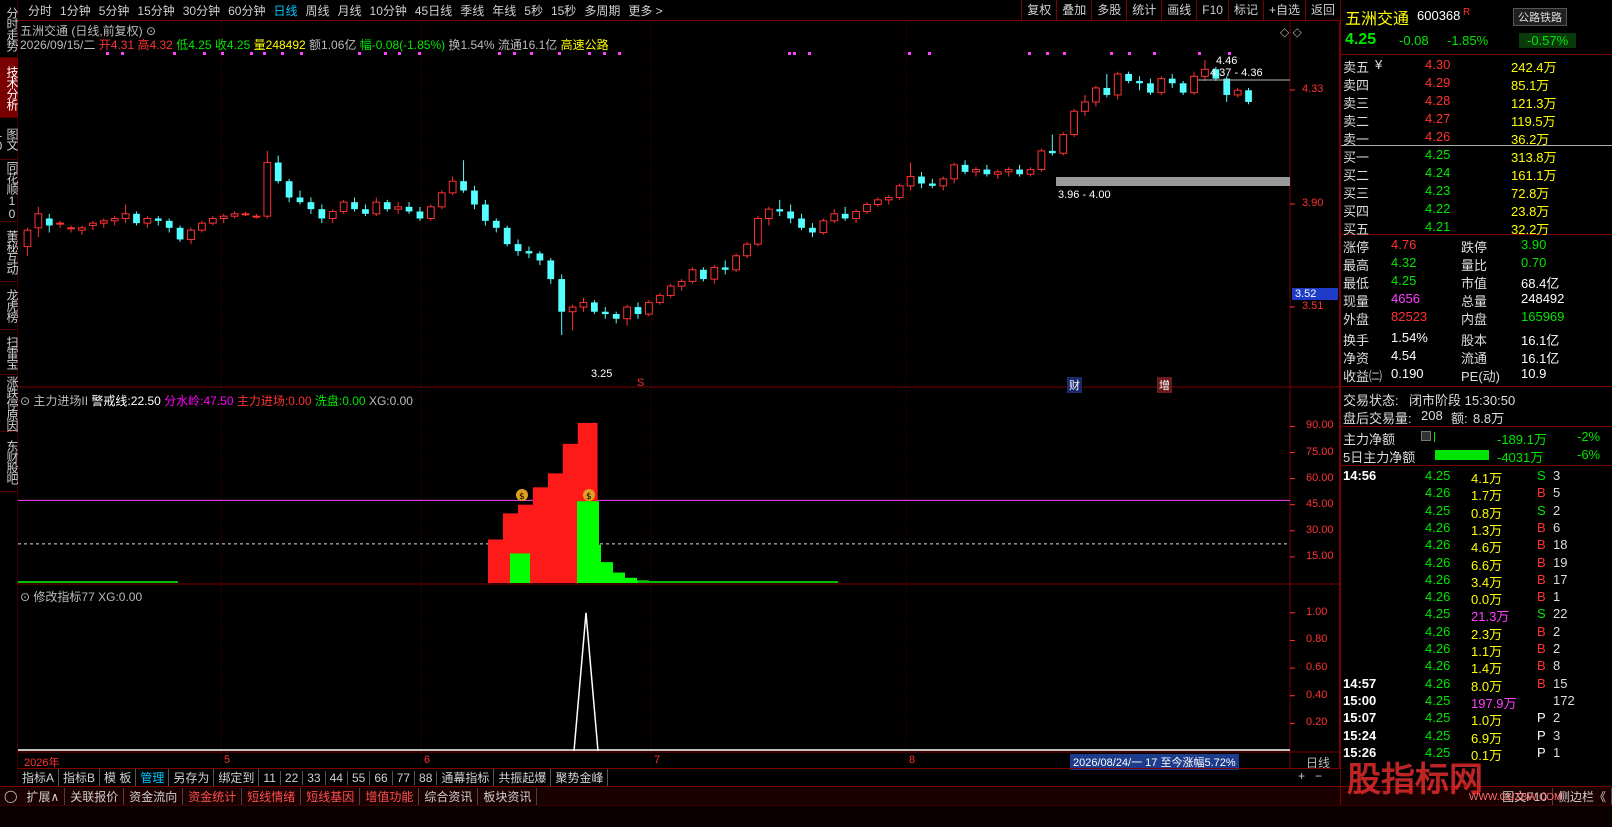 This screenshot has height=827, width=1612. I want to click on left-tab-7: 涨跌停原因, so click(9, 403).